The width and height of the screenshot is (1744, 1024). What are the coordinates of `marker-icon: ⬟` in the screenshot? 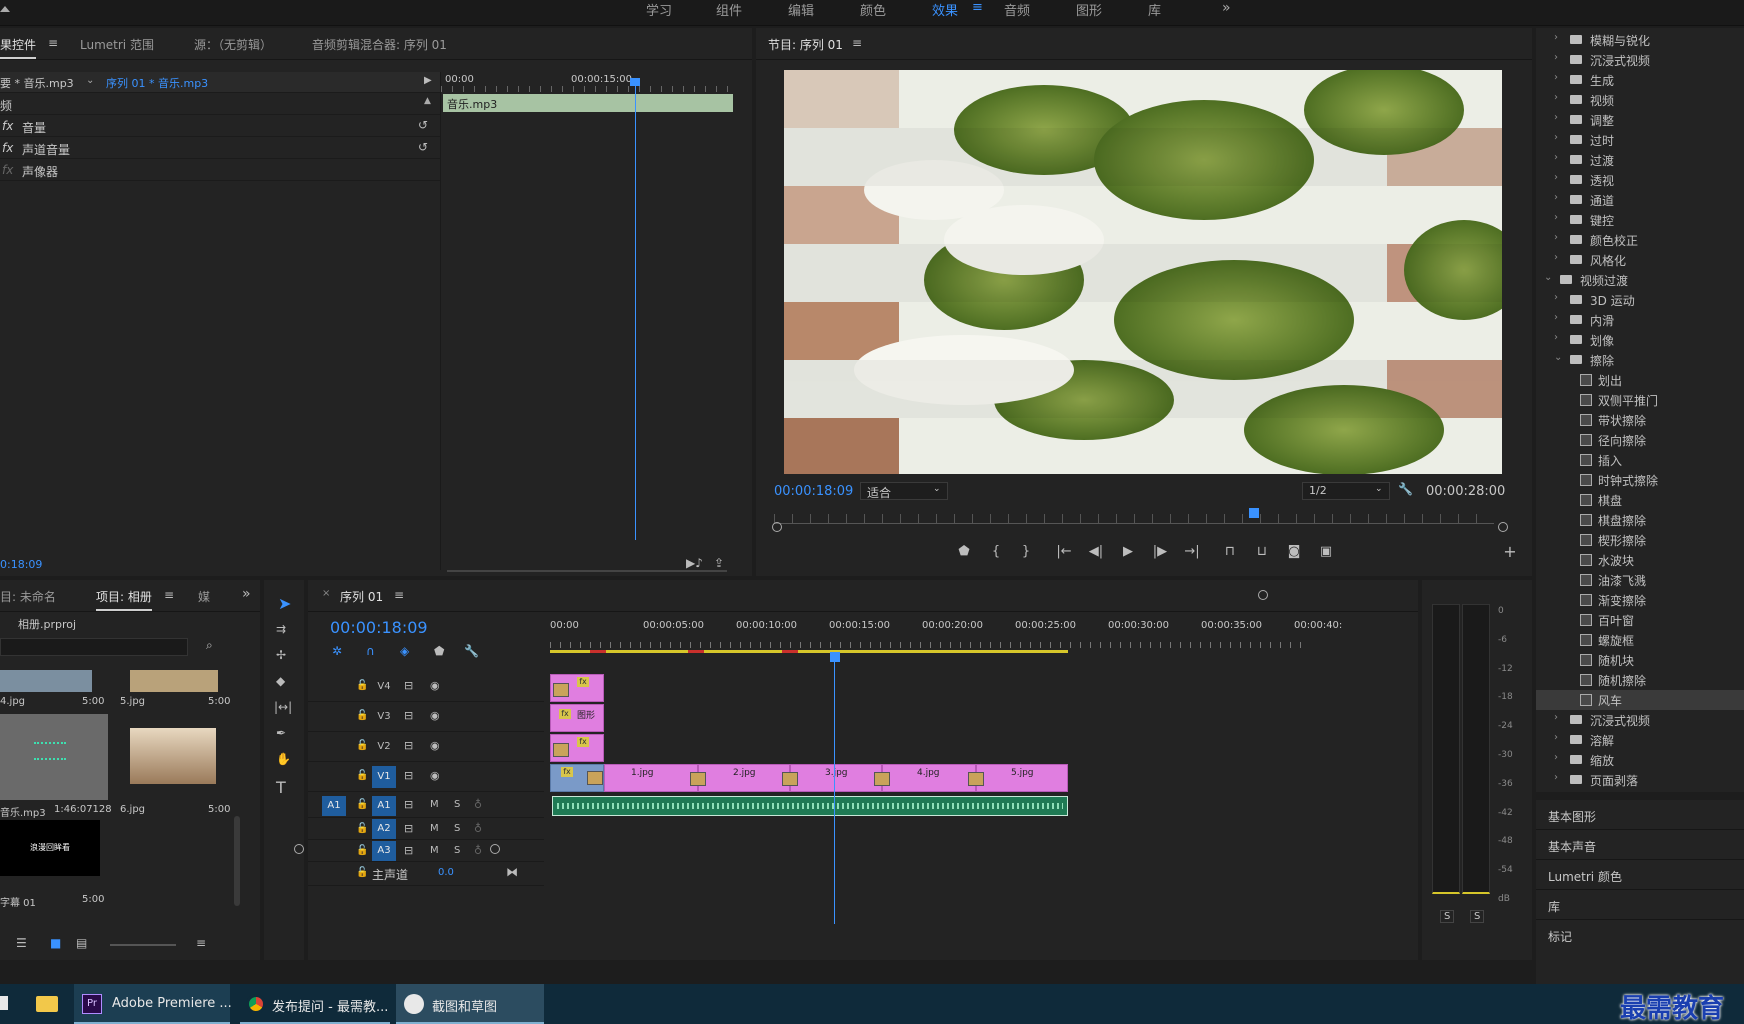 It's located at (439, 651).